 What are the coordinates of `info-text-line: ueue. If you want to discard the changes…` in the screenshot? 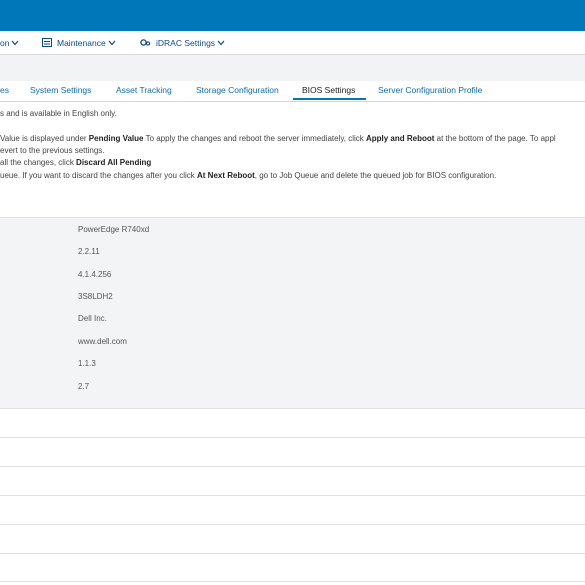 It's located at (248, 175).